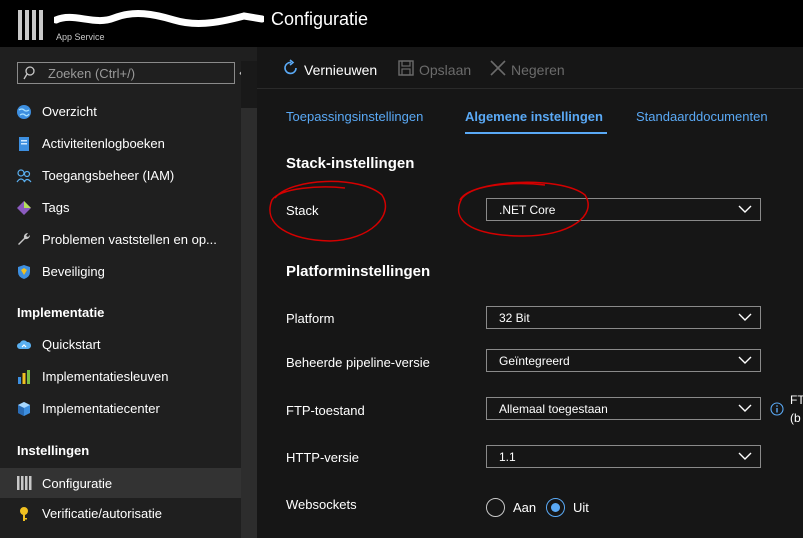 This screenshot has height=538, width=803. Describe the element at coordinates (445, 70) in the screenshot. I see `save-label: Opslaan` at that location.